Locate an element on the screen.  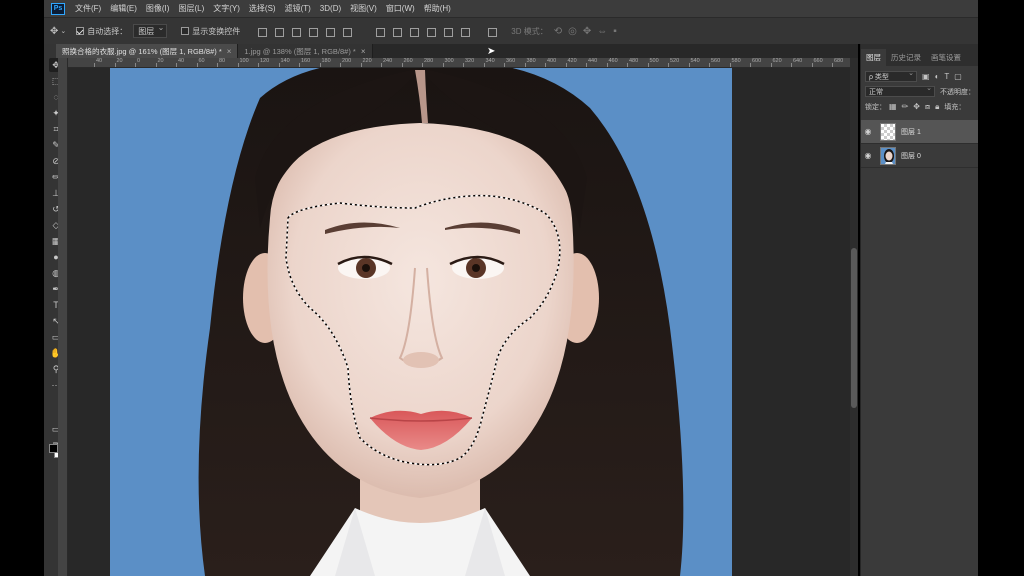
lock-transparent-icon: ▦ is located at coordinates (893, 106).